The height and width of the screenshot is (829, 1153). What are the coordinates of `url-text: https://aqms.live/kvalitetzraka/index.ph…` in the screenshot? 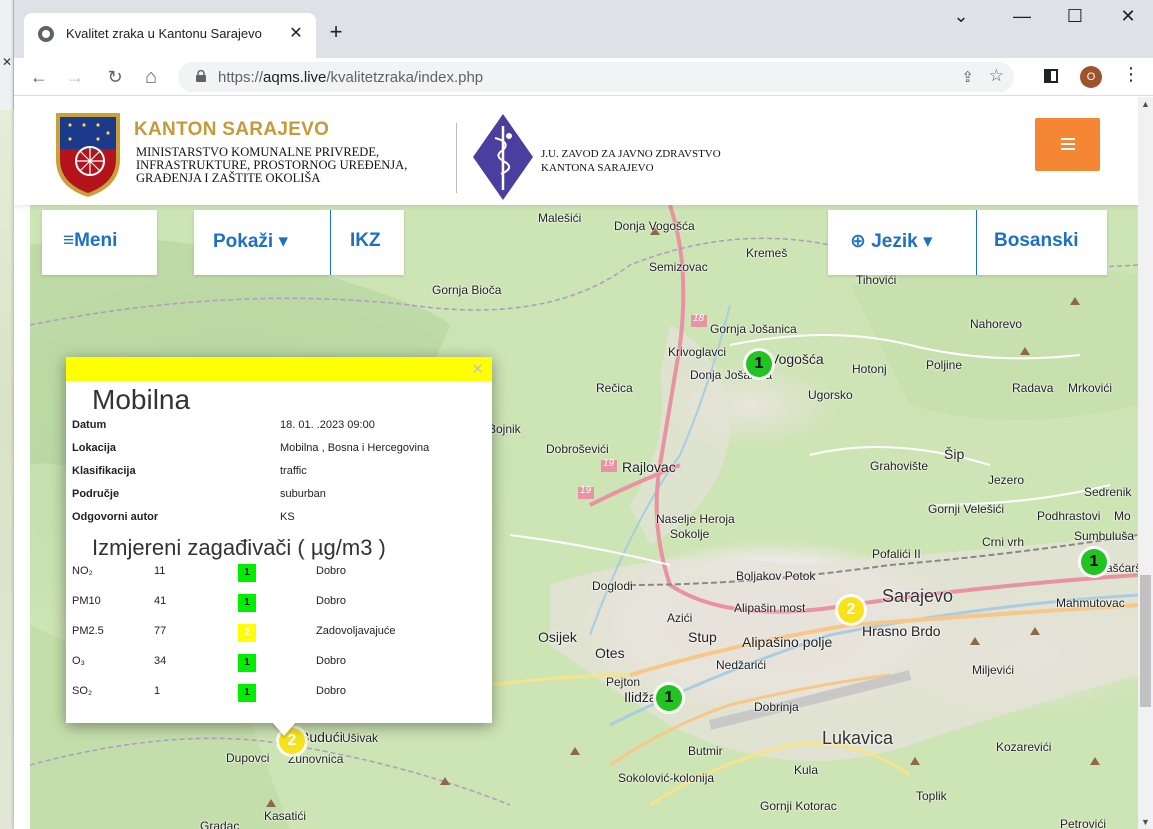 It's located at (350, 77).